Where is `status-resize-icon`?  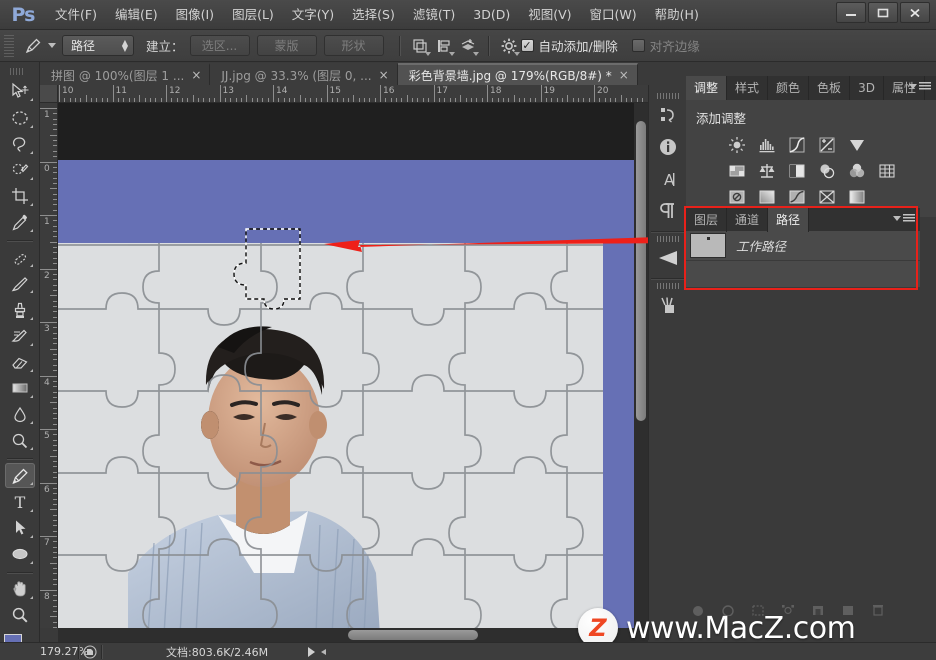
status-resize-icon is located at coordinates (324, 651).